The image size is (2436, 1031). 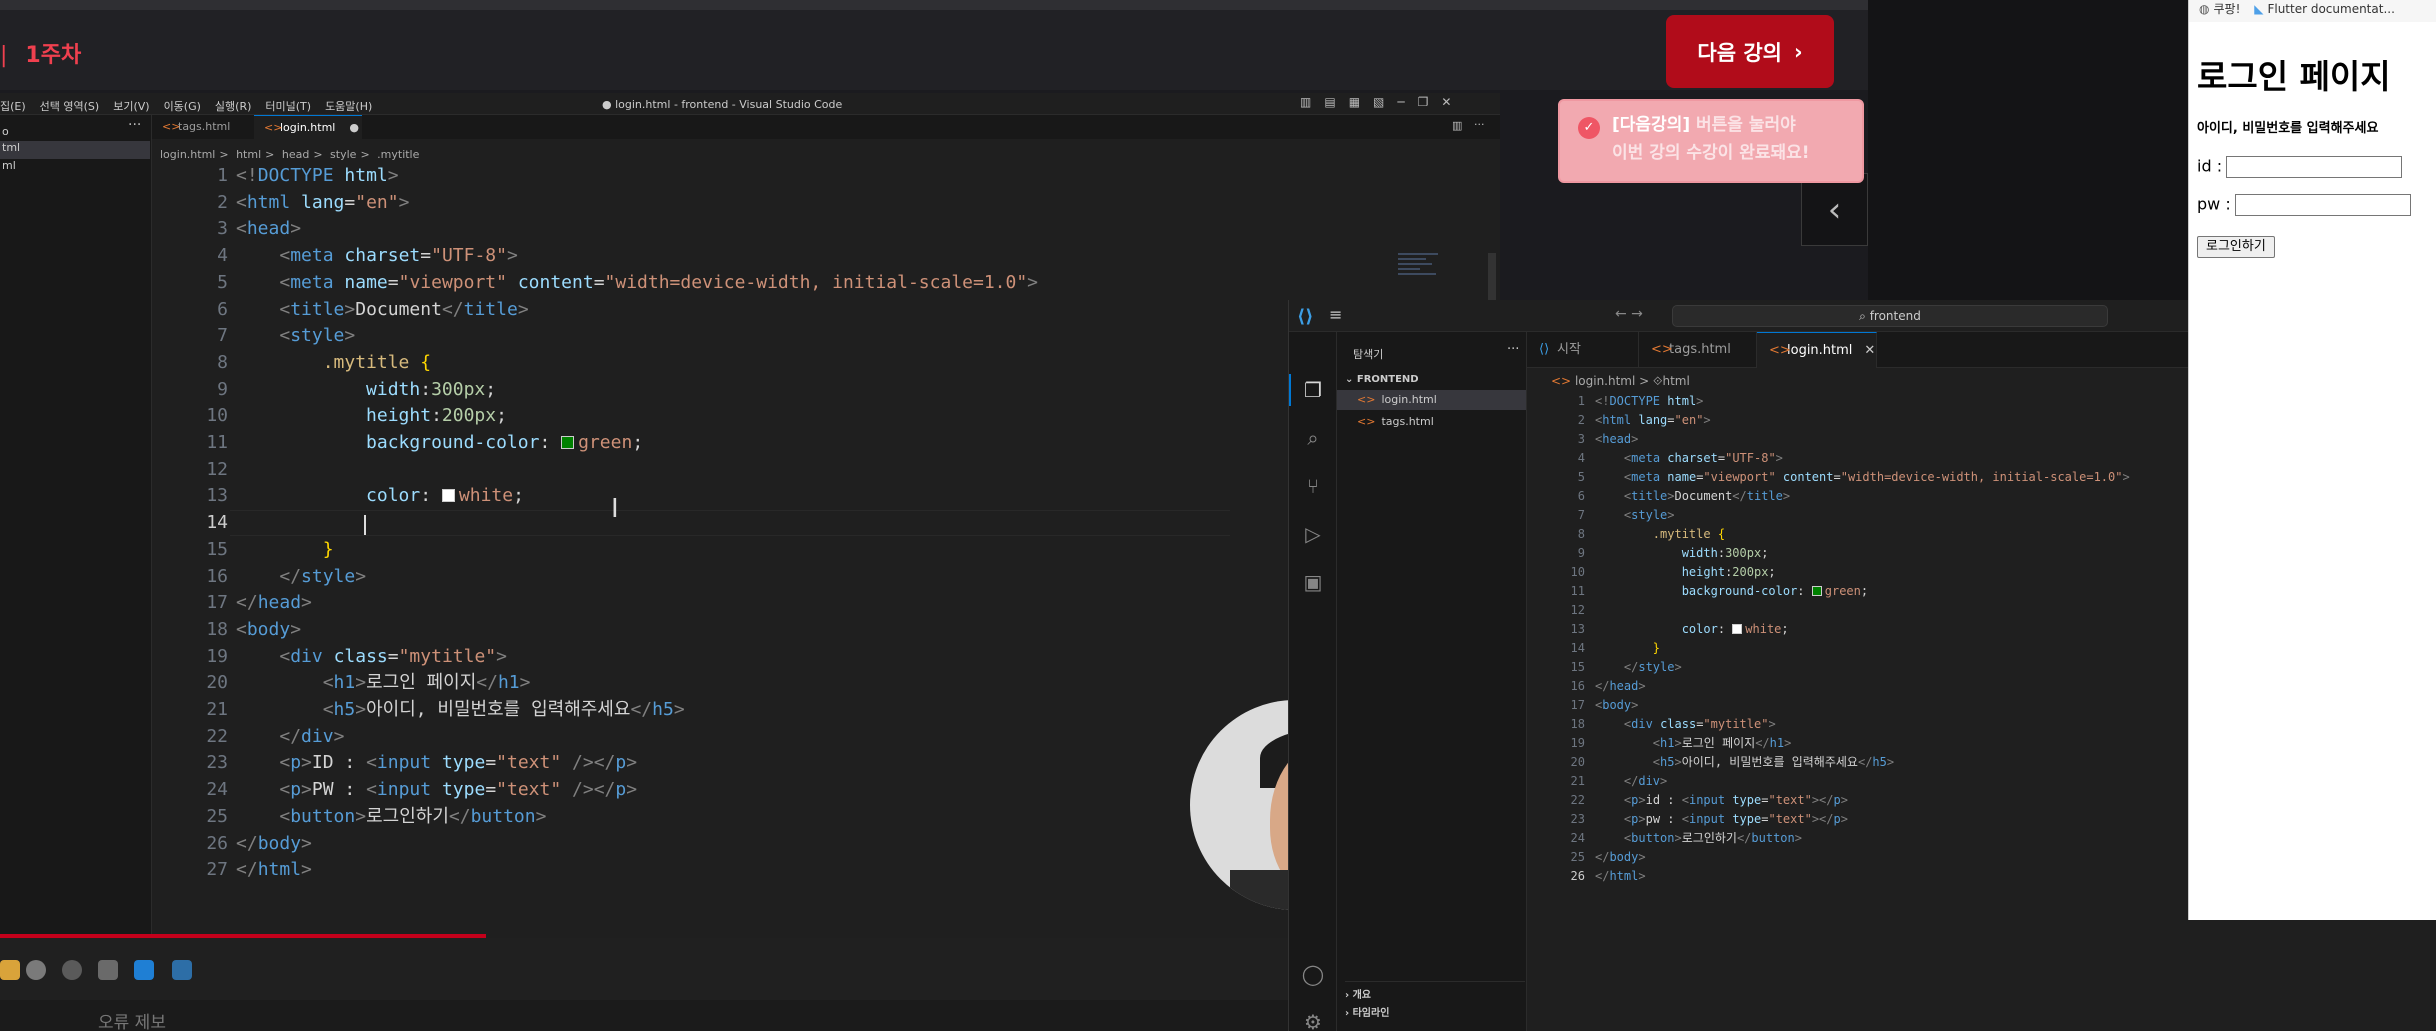 I want to click on timeline-section: › 타임라인, so click(x=1367, y=1011).